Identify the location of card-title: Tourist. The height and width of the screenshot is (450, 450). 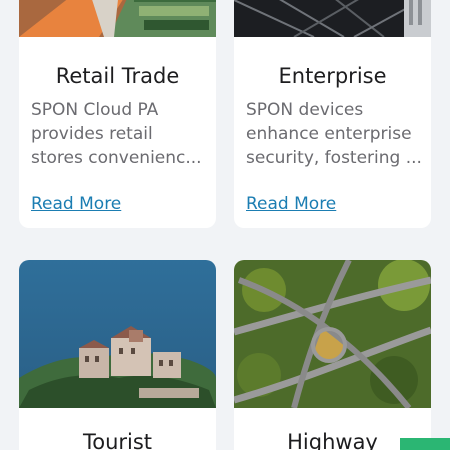
(117, 440).